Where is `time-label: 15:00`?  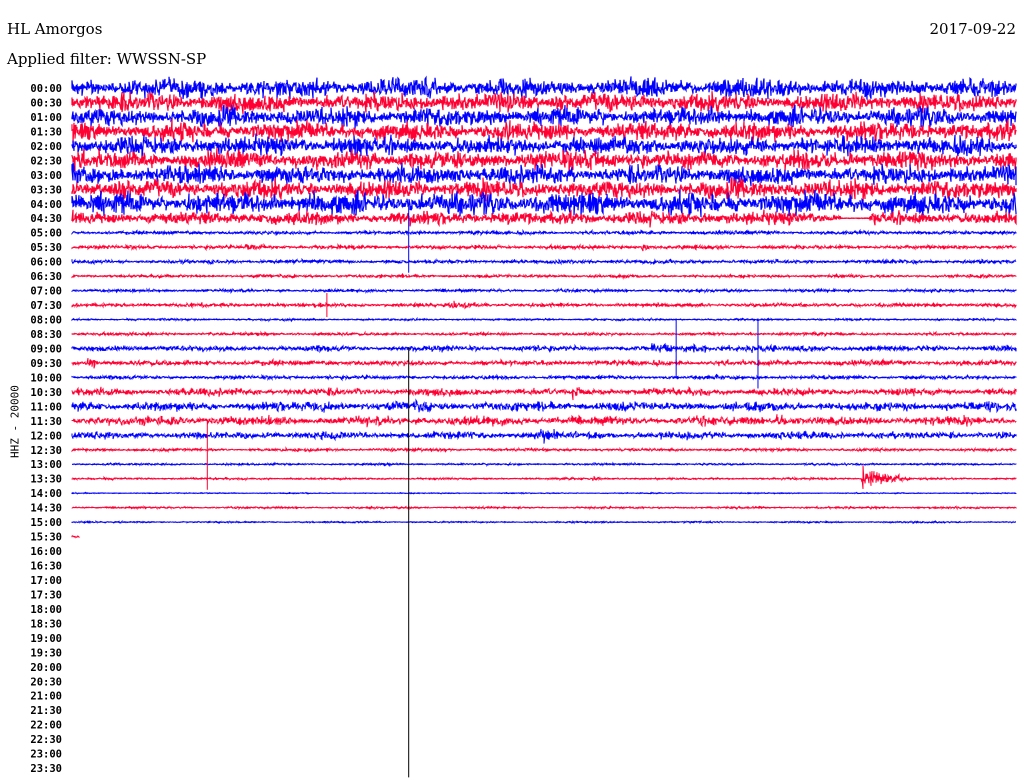 time-label: 15:00 is located at coordinates (46, 523).